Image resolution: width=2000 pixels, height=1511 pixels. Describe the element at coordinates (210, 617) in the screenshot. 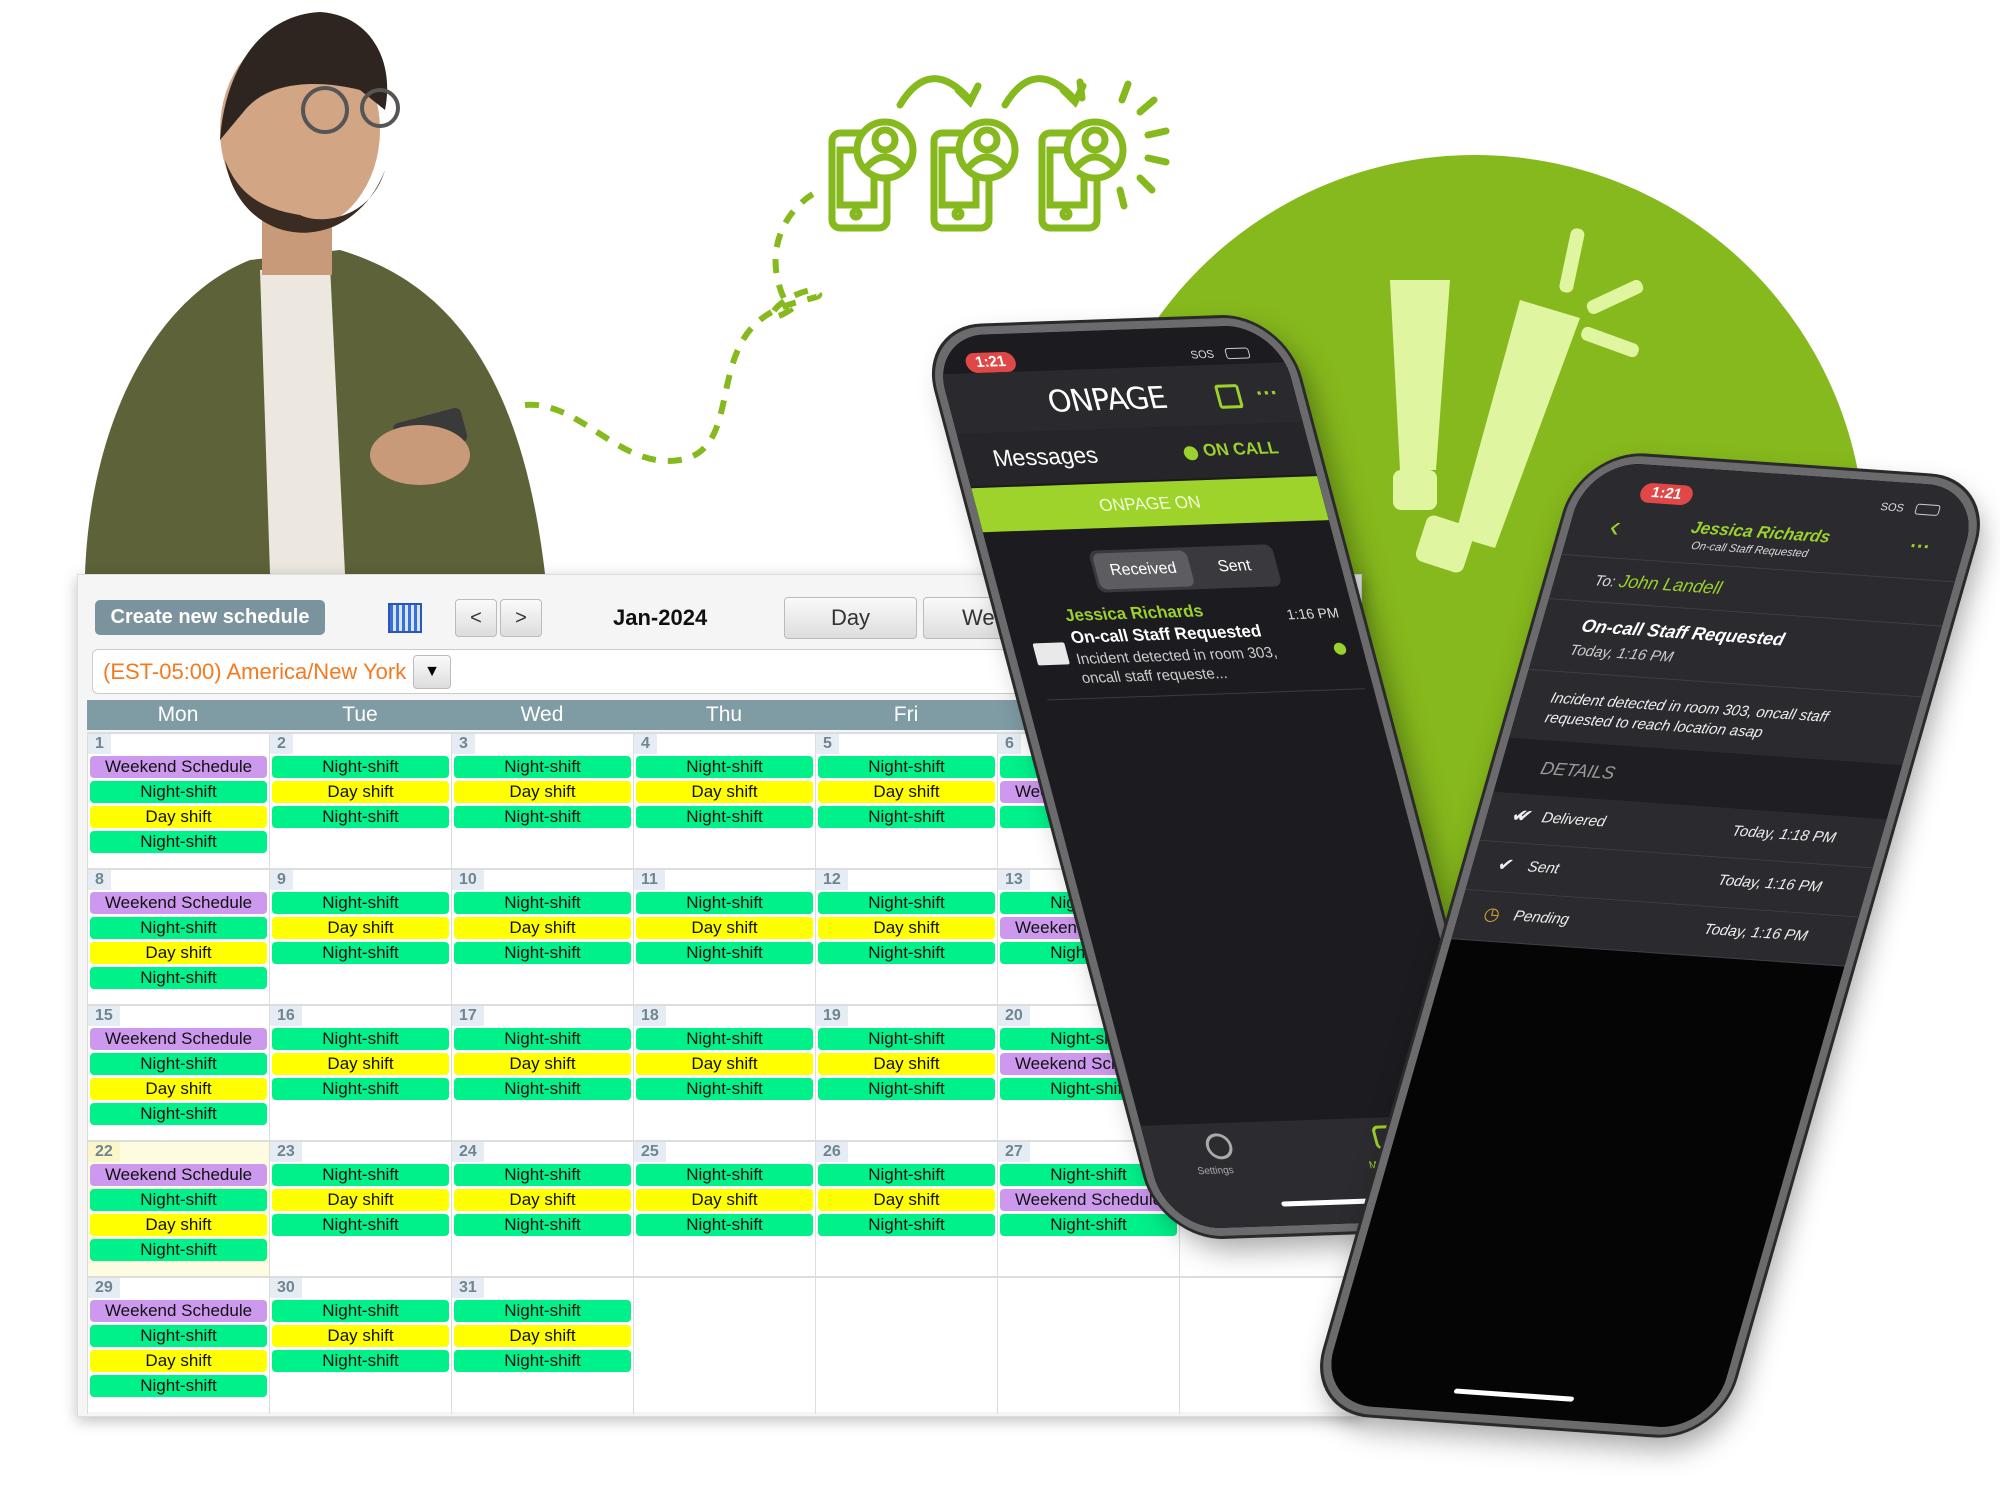

I see `create-new-schedule-button: Create new schedule` at that location.